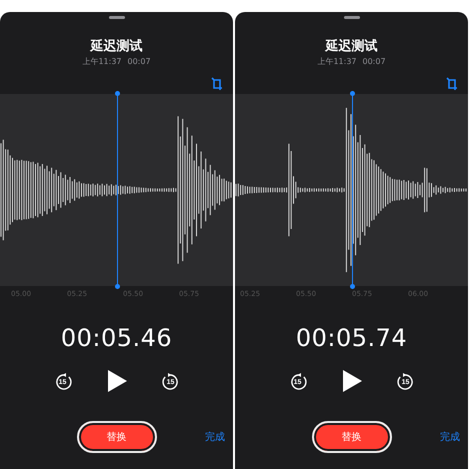  I want to click on playback-time: 00:05.74, so click(352, 338).